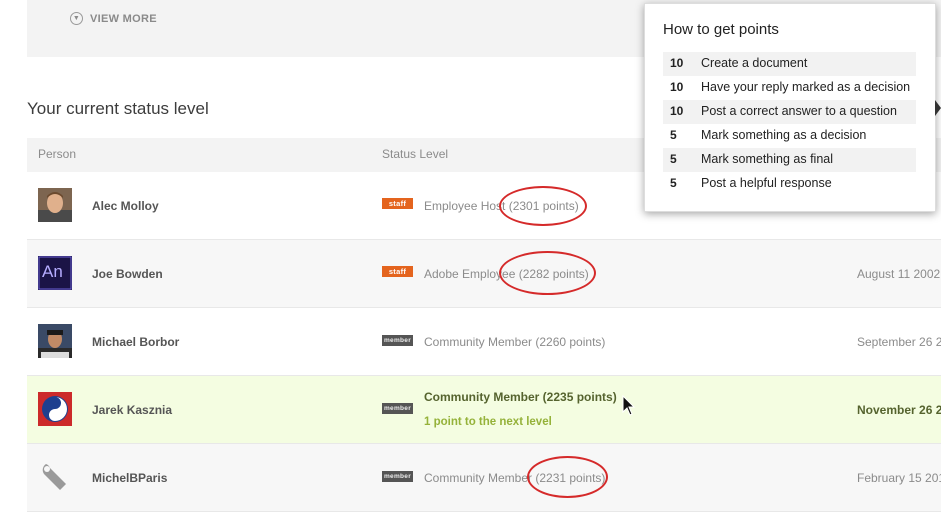  I want to click on status-level: Community Member (2260 points), so click(515, 342).